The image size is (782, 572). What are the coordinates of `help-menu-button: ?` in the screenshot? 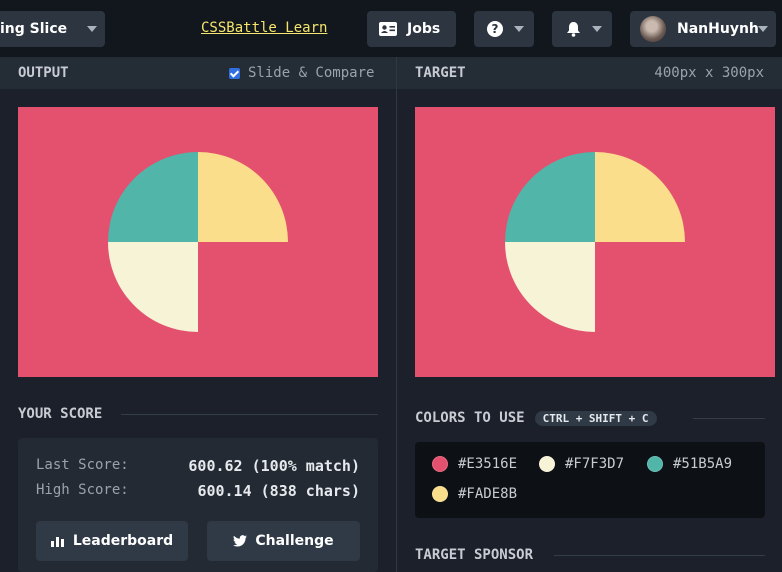 It's located at (504, 29).